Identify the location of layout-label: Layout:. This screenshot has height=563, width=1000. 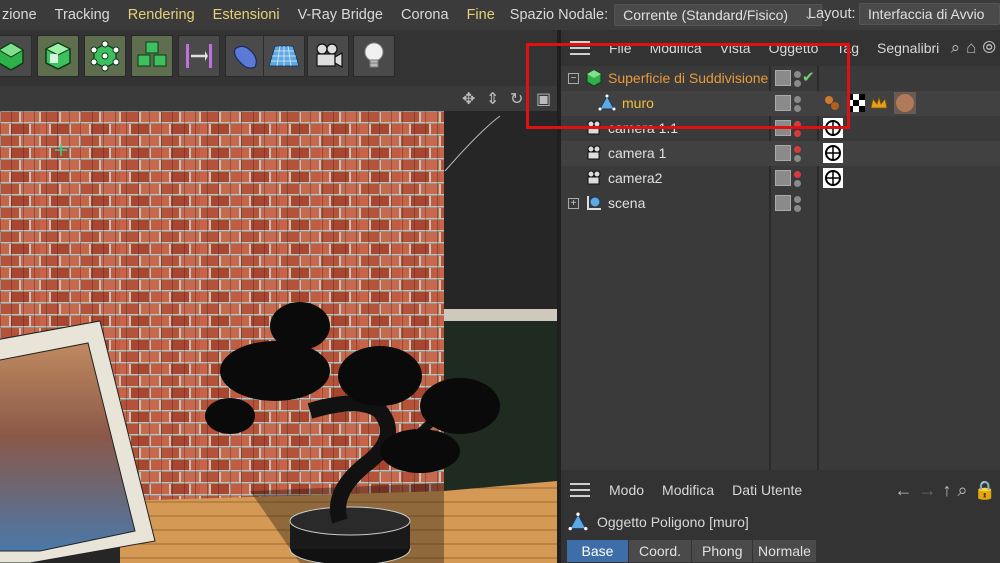
(832, 14).